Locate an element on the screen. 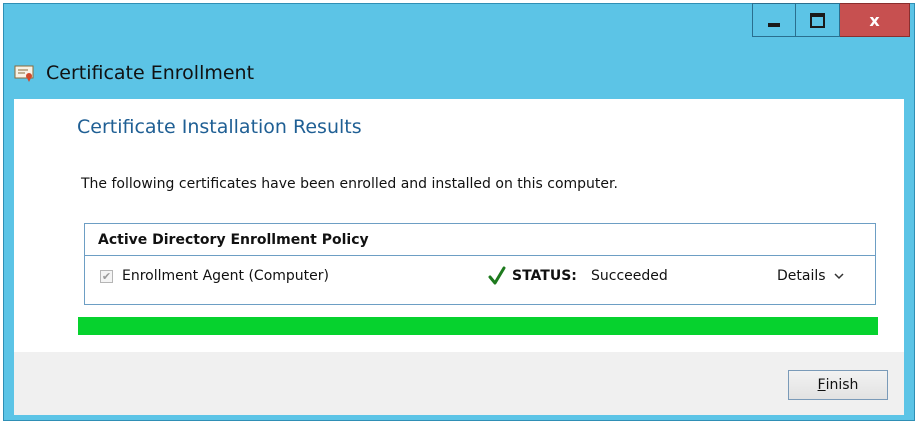  progress-bar is located at coordinates (478, 326).